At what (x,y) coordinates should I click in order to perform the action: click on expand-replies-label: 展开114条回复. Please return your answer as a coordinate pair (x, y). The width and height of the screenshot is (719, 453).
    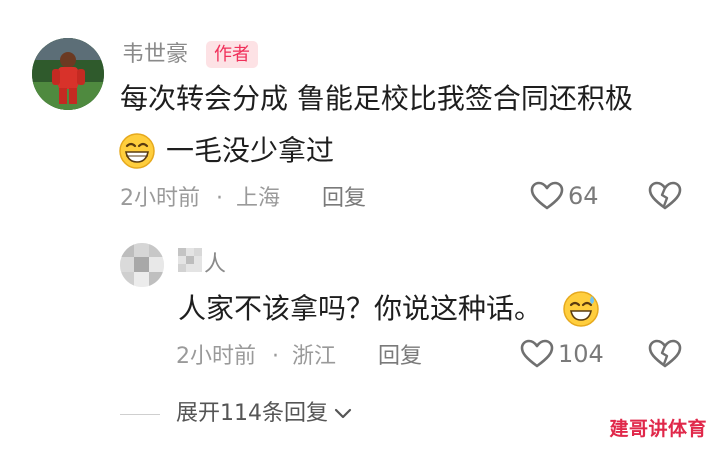
    Looking at the image, I should click on (252, 413).